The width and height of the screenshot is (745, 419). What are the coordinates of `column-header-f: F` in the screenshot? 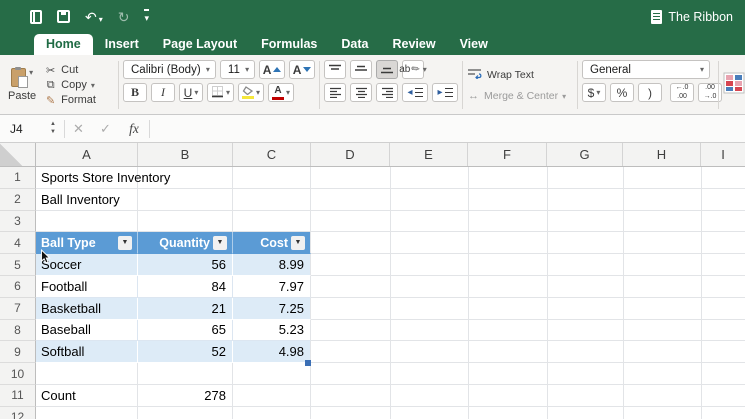 It's located at (507, 154).